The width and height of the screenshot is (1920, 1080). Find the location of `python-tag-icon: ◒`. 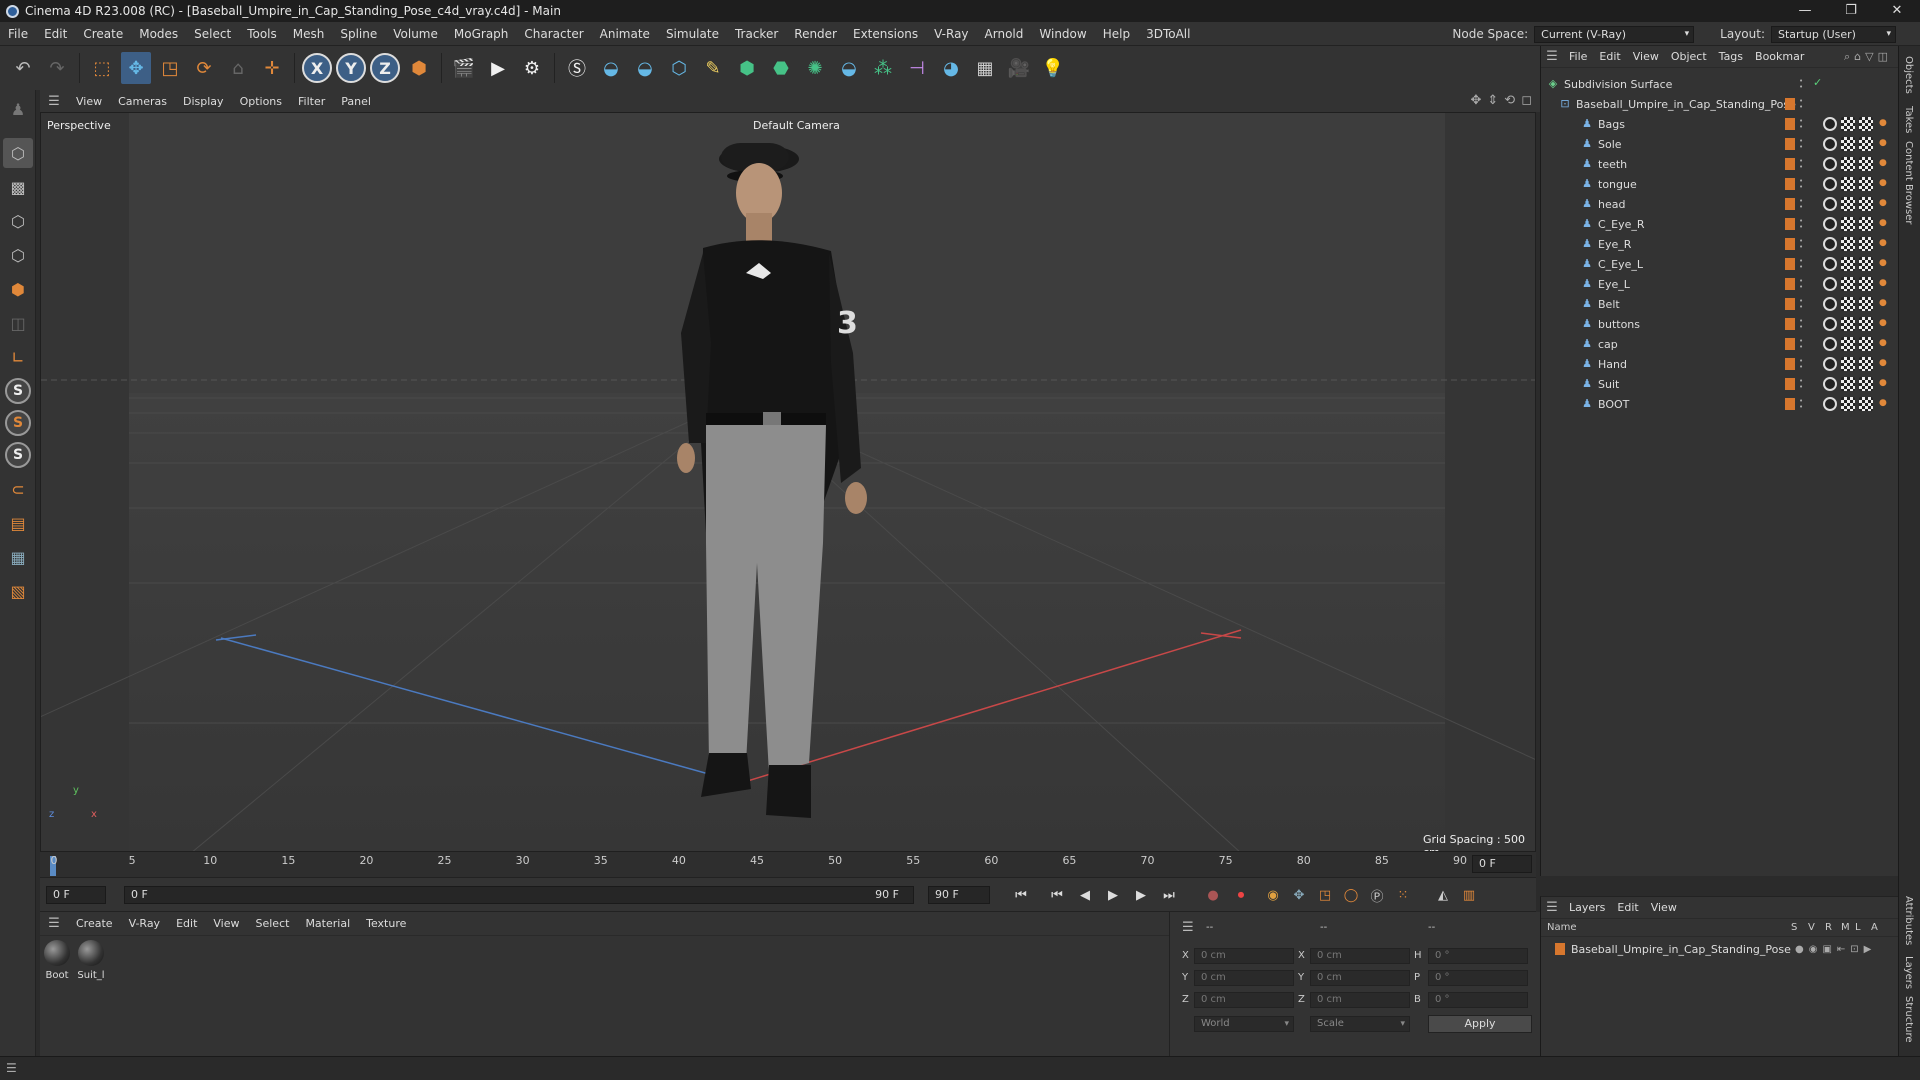

python-tag-icon: ◒ is located at coordinates (849, 68).